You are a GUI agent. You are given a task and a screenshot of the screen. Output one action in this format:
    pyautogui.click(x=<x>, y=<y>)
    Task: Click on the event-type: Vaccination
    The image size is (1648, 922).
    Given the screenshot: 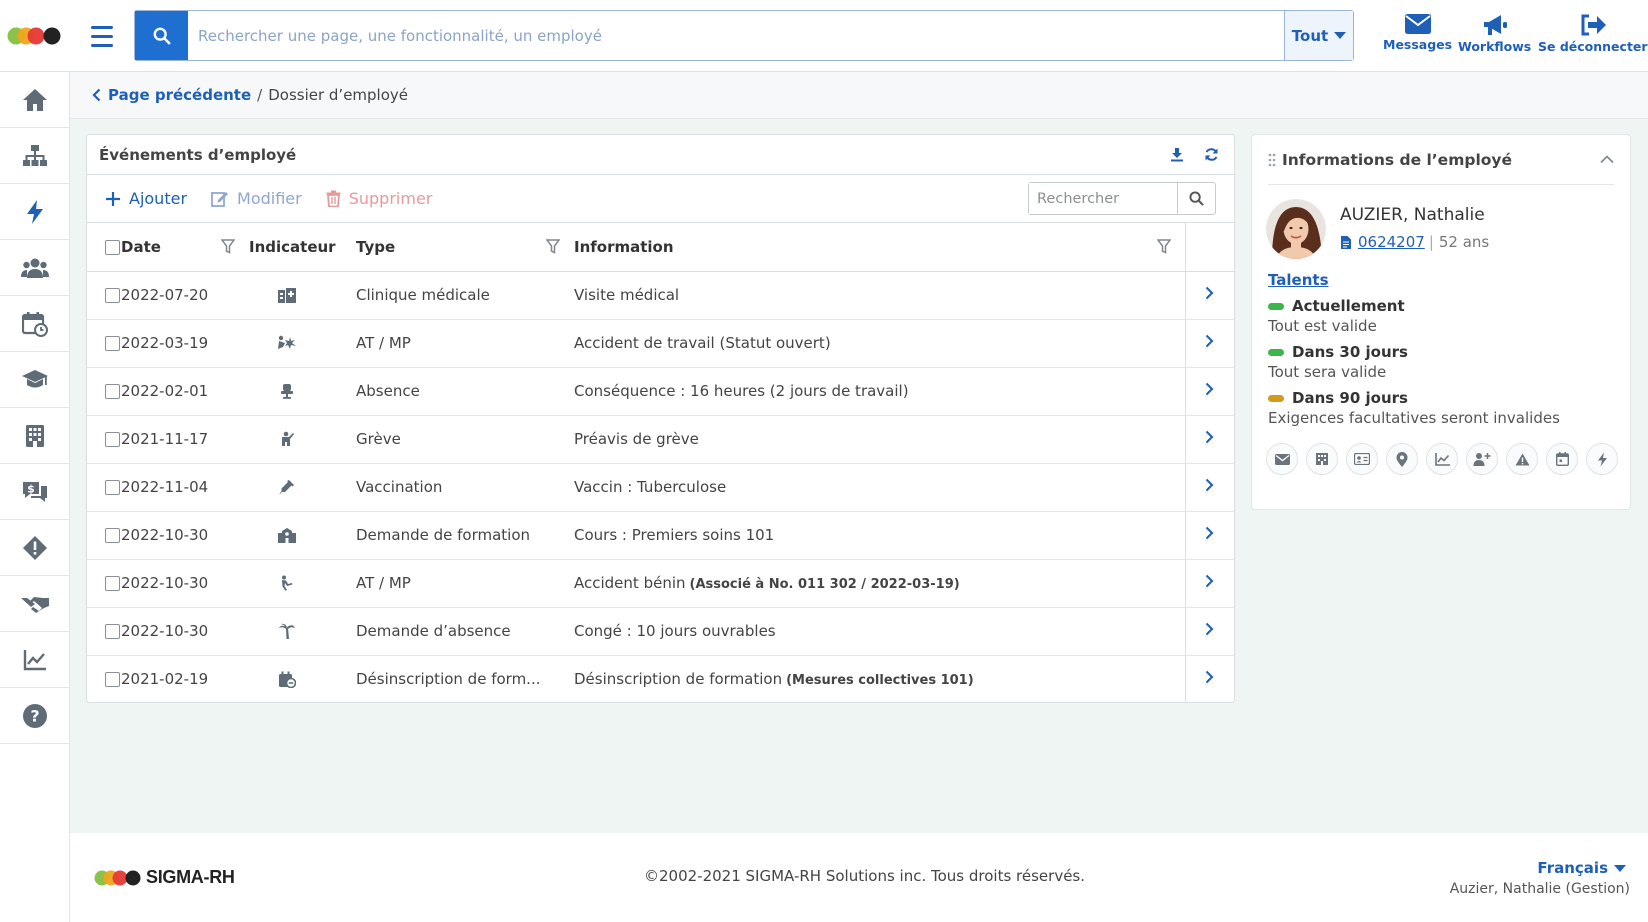 What is the action you would take?
    pyautogui.click(x=465, y=487)
    